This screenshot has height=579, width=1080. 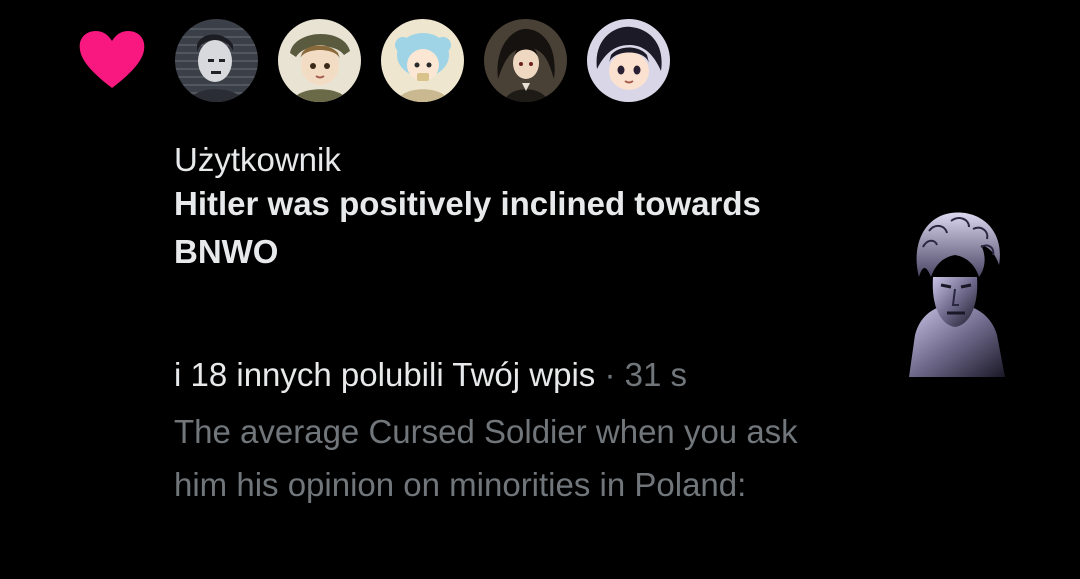 I want to click on liker-avatars, so click(x=422, y=60).